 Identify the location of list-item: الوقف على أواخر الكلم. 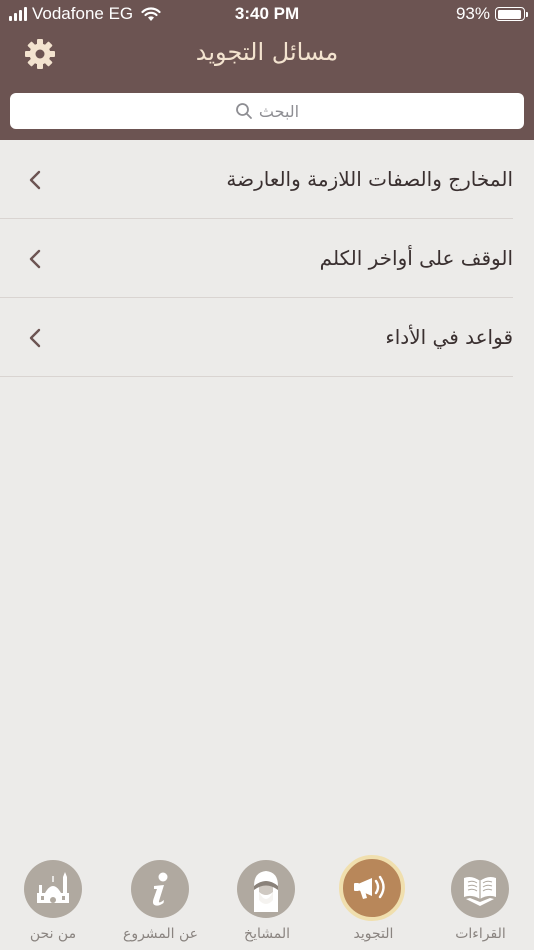
(267, 258).